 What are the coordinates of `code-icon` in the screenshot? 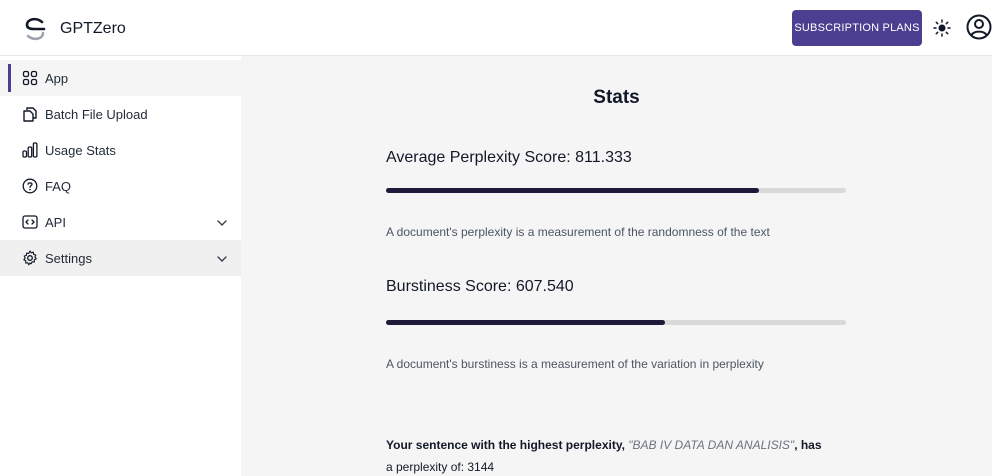 It's located at (30, 222).